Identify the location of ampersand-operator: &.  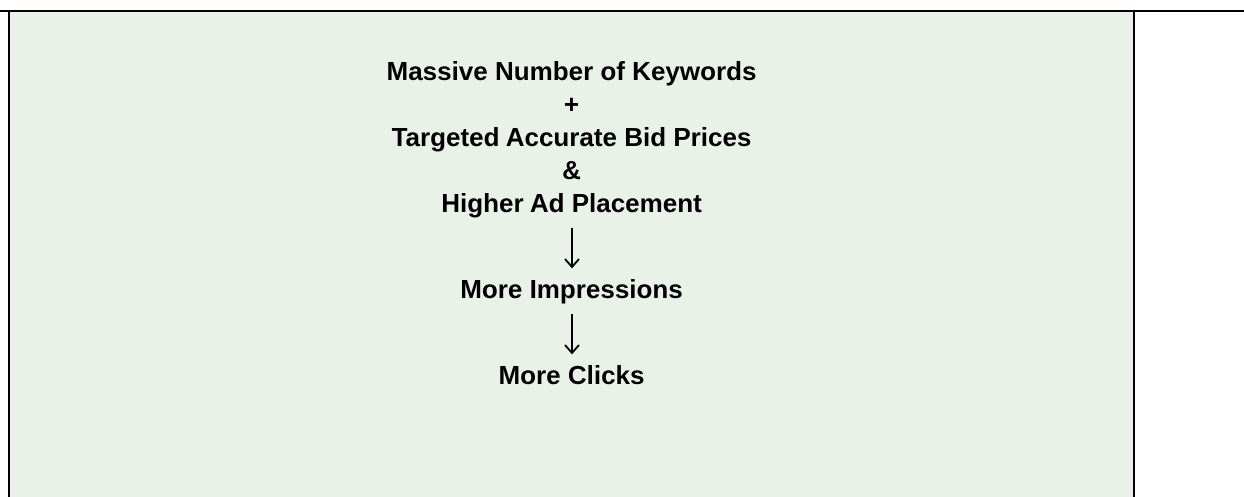
(571, 170).